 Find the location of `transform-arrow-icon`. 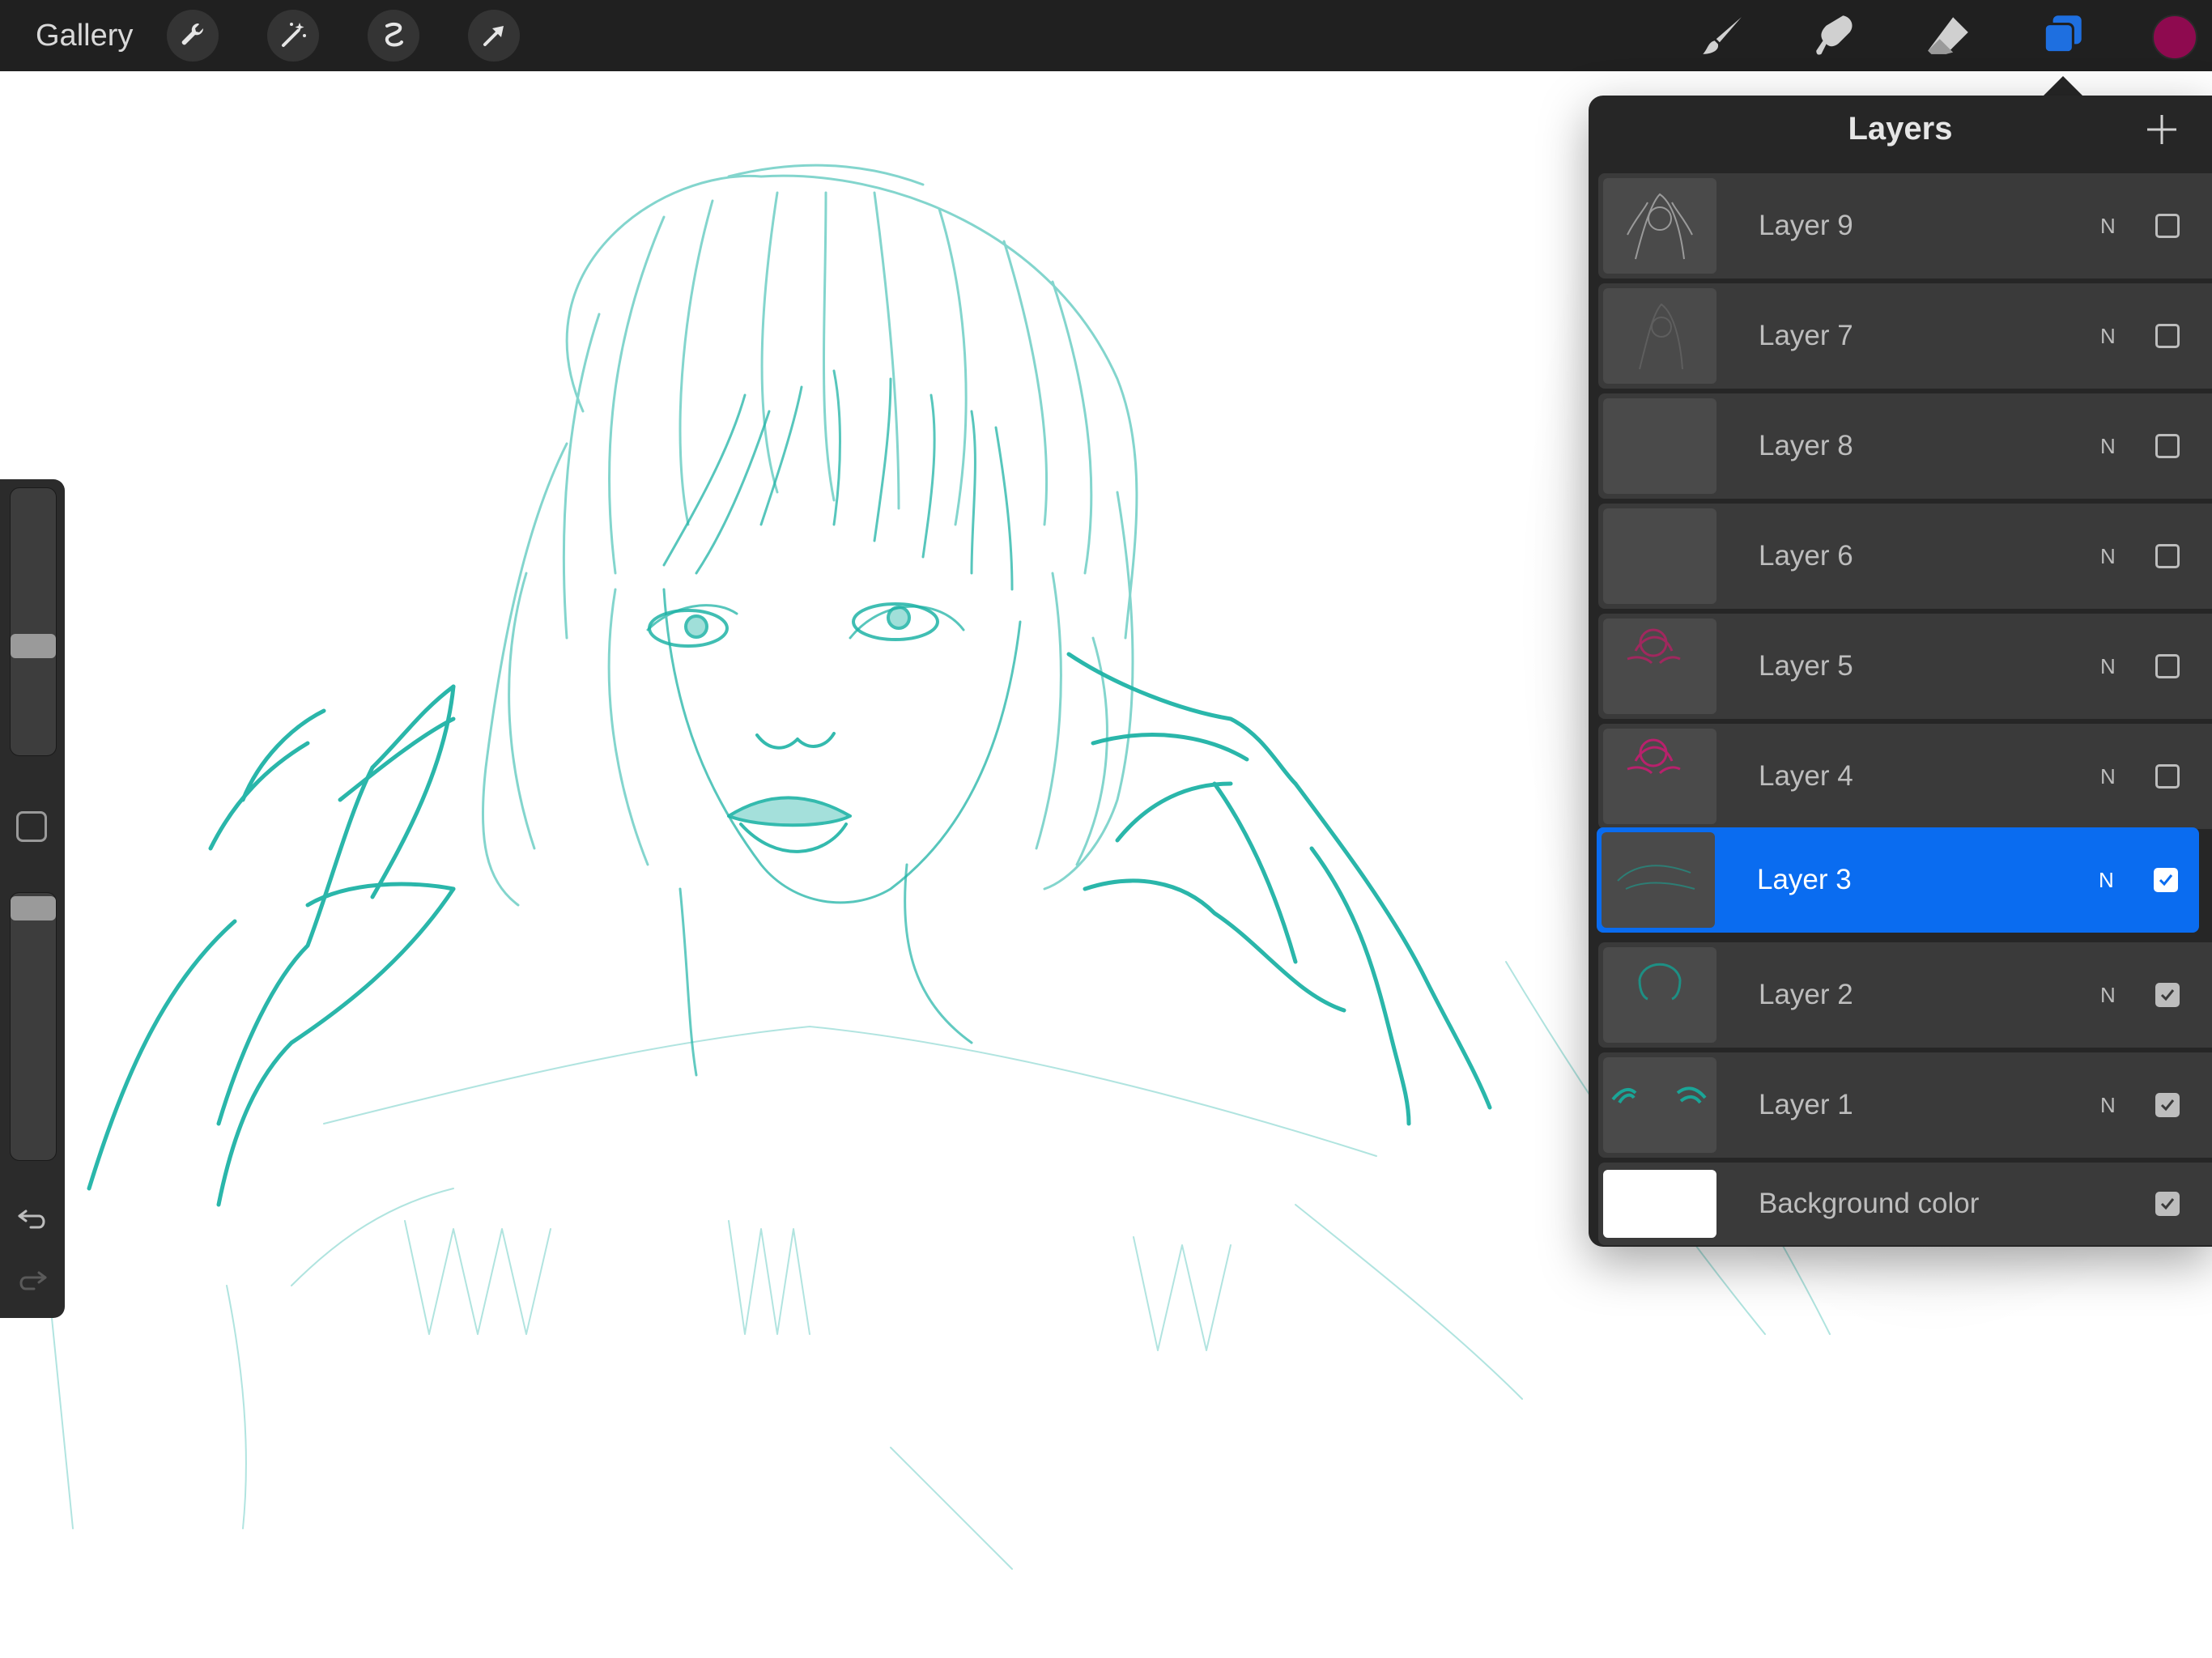

transform-arrow-icon is located at coordinates (493, 36).